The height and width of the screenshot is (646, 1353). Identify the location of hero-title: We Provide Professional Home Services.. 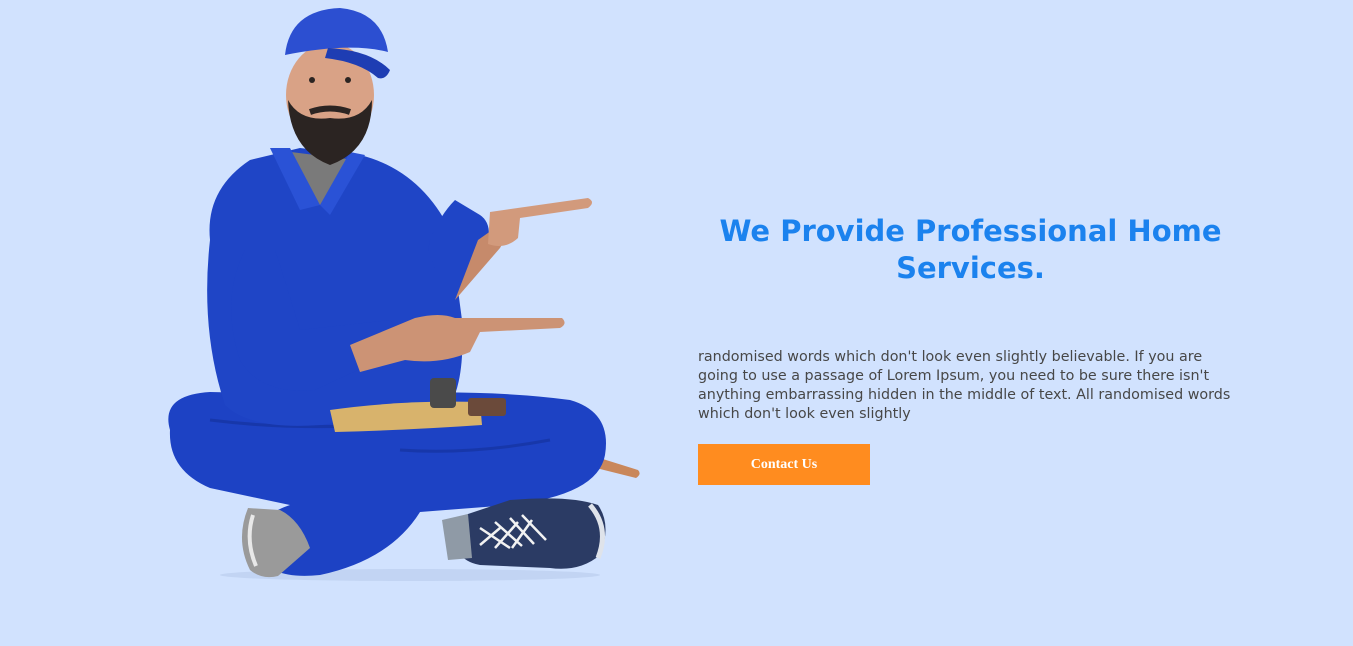
(970, 249).